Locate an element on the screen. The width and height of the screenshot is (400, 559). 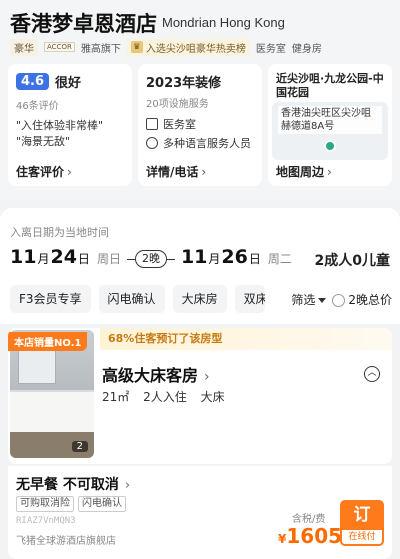
location-title: 近尖沙咀·九龙公园-中国花园 is located at coordinates (330, 85).